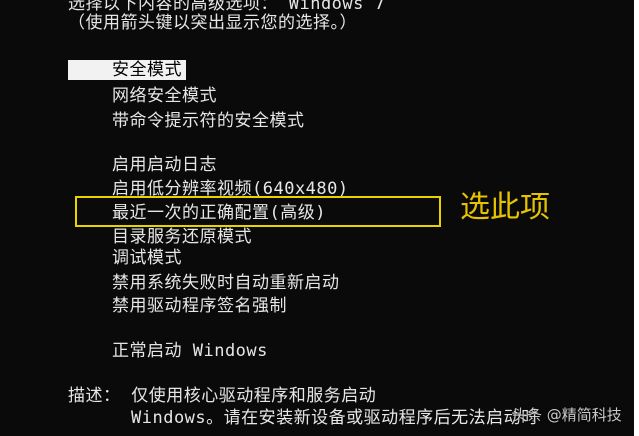 Image resolution: width=639 pixels, height=436 pixels. Describe the element at coordinates (164, 96) in the screenshot. I see `option-safe-mode-networking: 网络安全模式` at that location.